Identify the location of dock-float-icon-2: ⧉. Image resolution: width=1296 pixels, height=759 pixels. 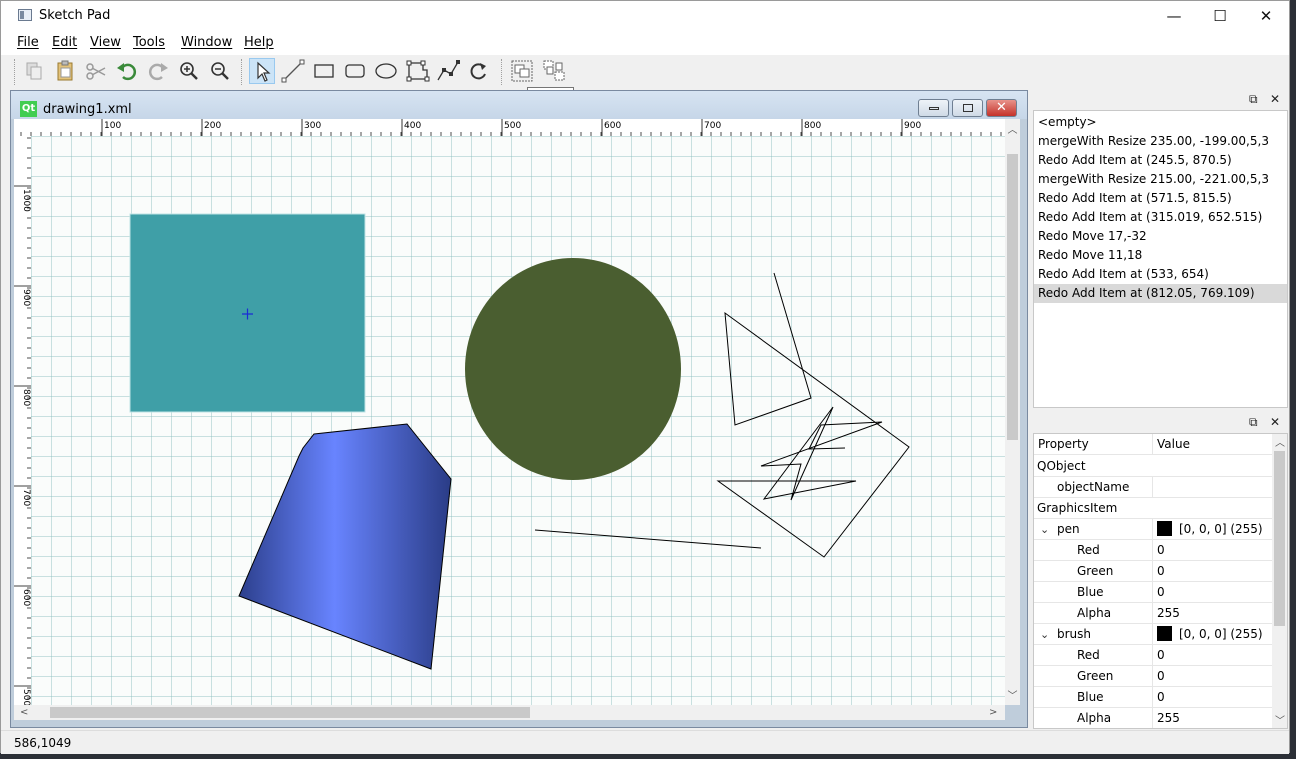
(1253, 422).